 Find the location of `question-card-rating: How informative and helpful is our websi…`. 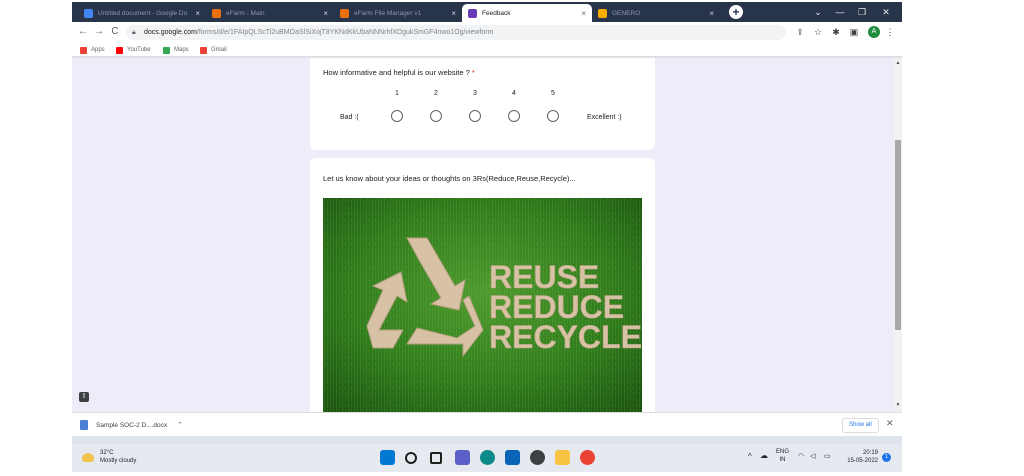

question-card-rating: How informative and helpful is our websi… is located at coordinates (482, 104).